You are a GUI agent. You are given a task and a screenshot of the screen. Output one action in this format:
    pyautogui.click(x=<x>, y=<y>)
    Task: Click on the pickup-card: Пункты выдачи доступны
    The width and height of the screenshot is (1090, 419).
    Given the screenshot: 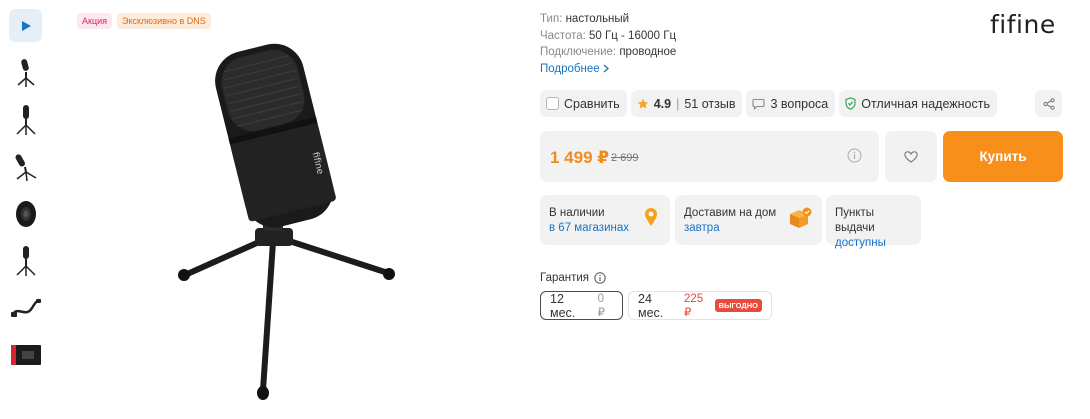 What is the action you would take?
    pyautogui.click(x=873, y=222)
    